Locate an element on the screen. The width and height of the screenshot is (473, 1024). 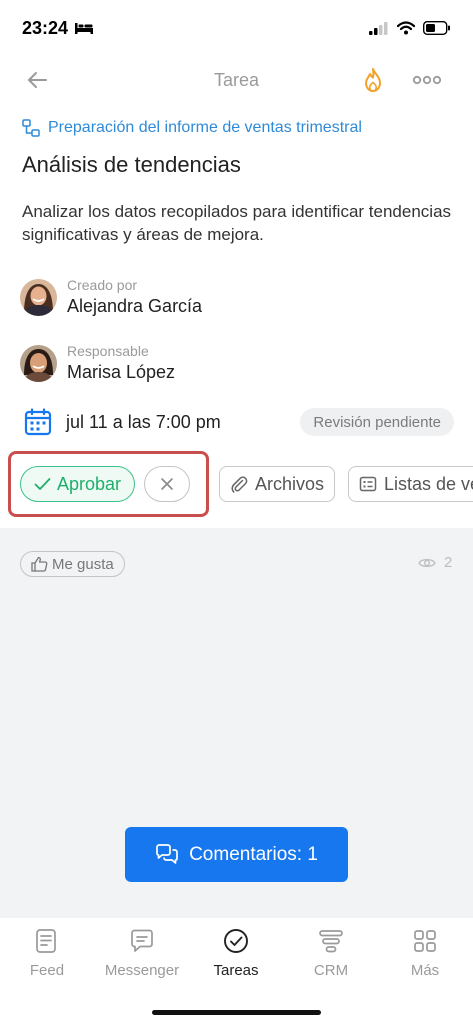
tab-label: CRM is located at coordinates (331, 970).